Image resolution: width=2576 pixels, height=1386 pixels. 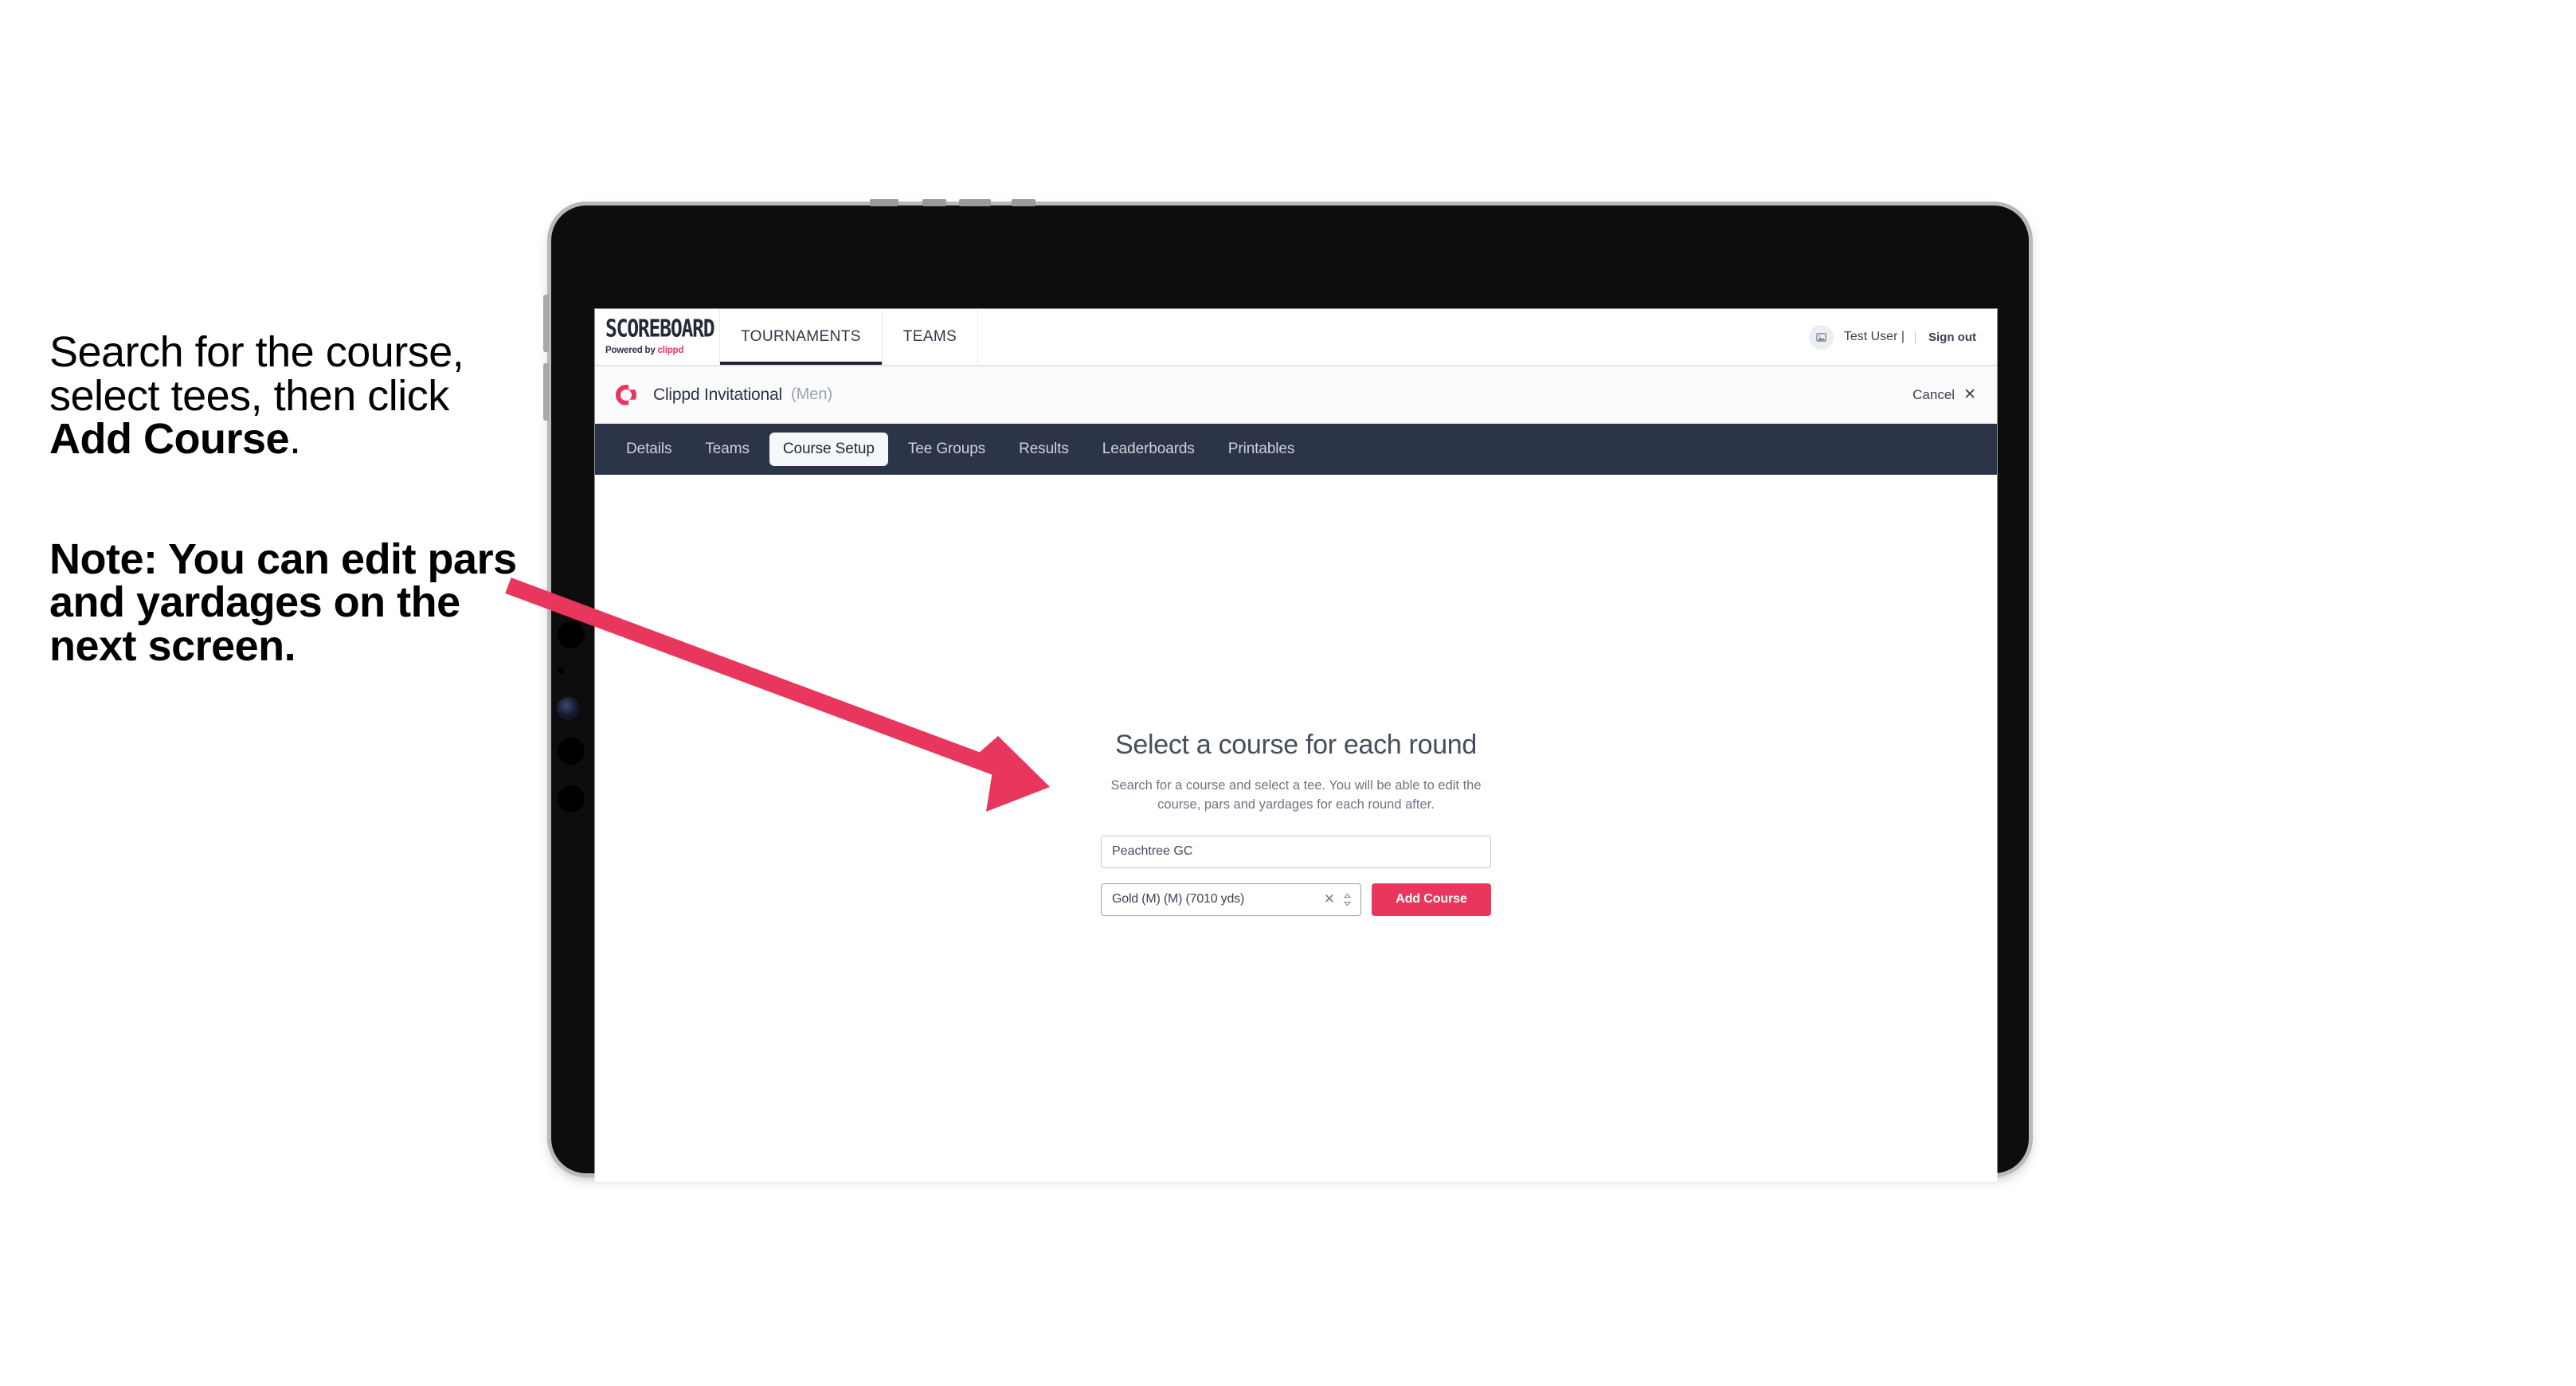 I want to click on user-account-area: Test User | Sign out, so click(x=1902, y=337).